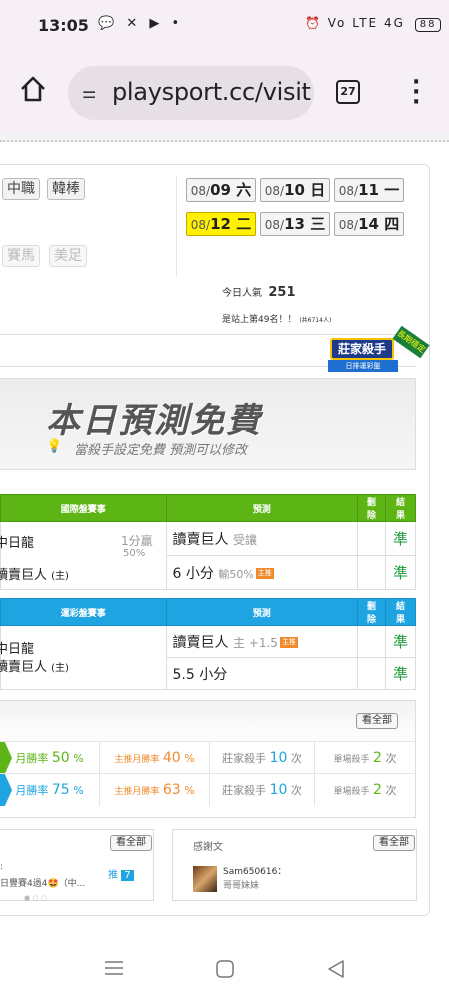 The height and width of the screenshot is (1000, 449). Describe the element at coordinates (211, 92) in the screenshot. I see `url-text: playsport.cc/visit` at that location.